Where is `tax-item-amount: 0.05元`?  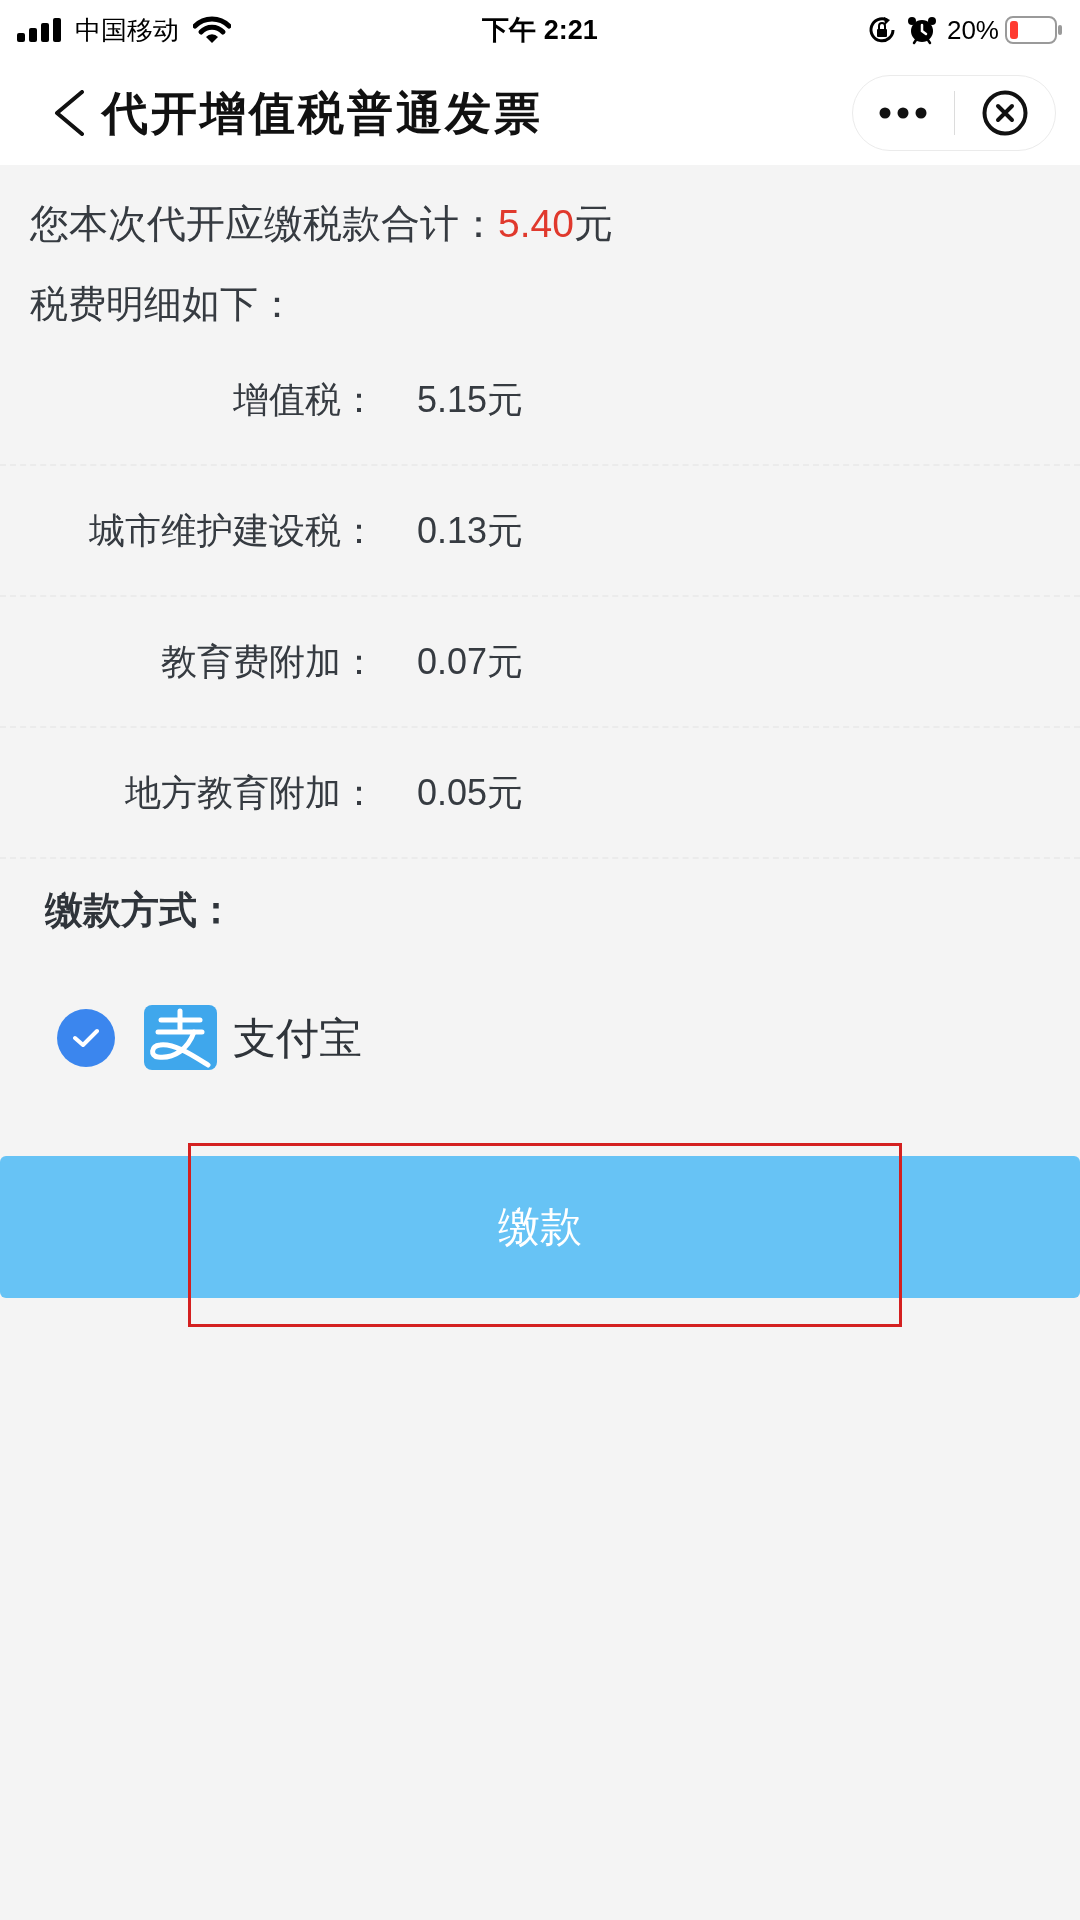
tax-item-amount: 0.05元 is located at coordinates (470, 792).